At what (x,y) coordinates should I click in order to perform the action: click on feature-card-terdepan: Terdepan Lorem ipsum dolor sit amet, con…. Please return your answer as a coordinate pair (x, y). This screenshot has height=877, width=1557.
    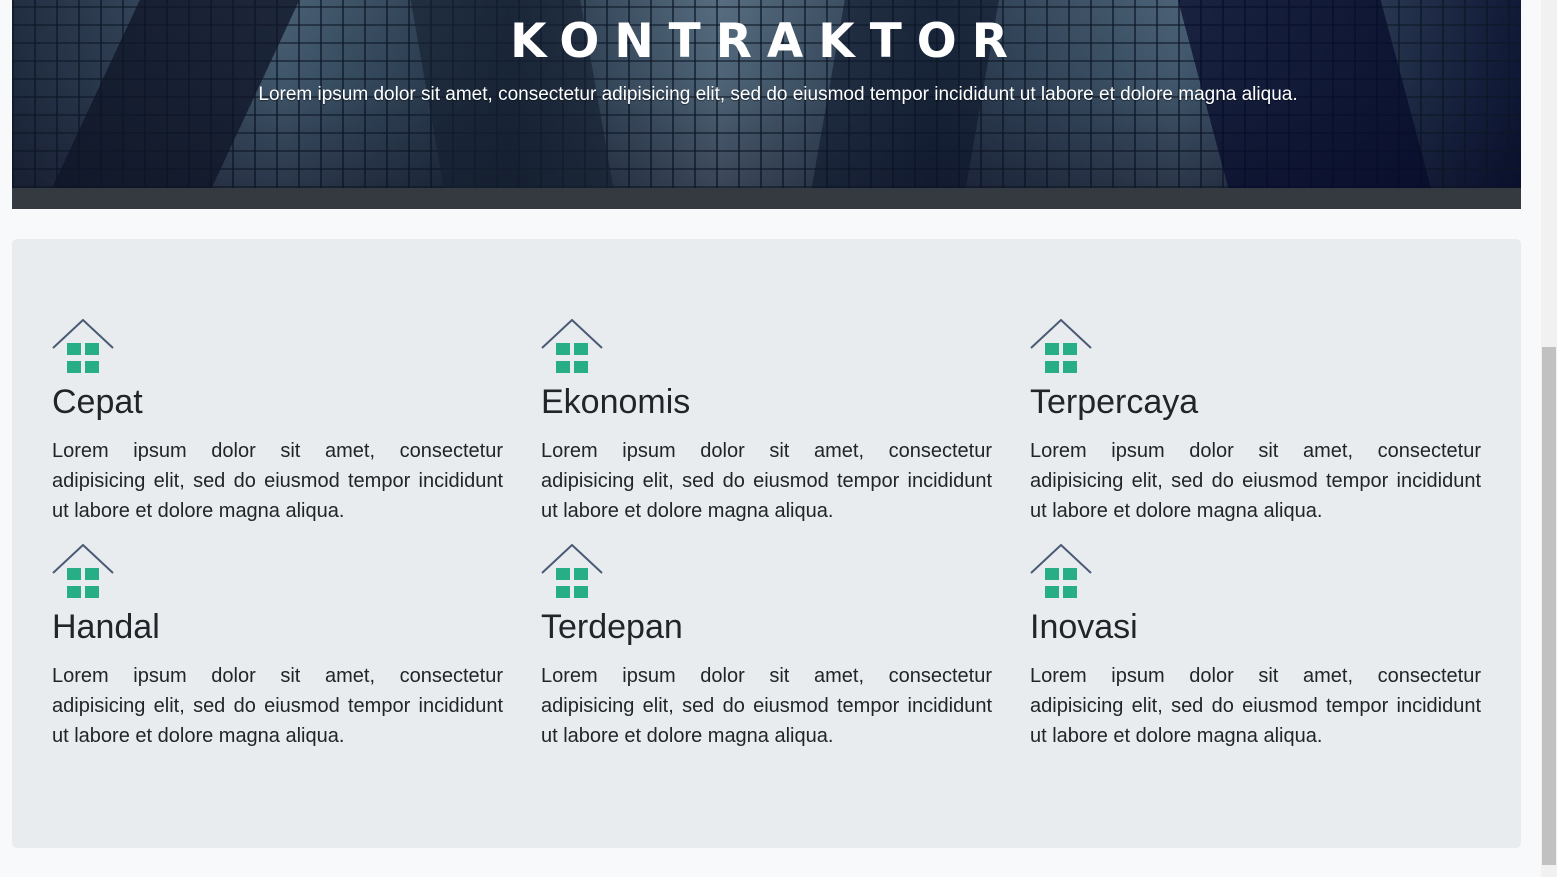
    Looking at the image, I should click on (766, 645).